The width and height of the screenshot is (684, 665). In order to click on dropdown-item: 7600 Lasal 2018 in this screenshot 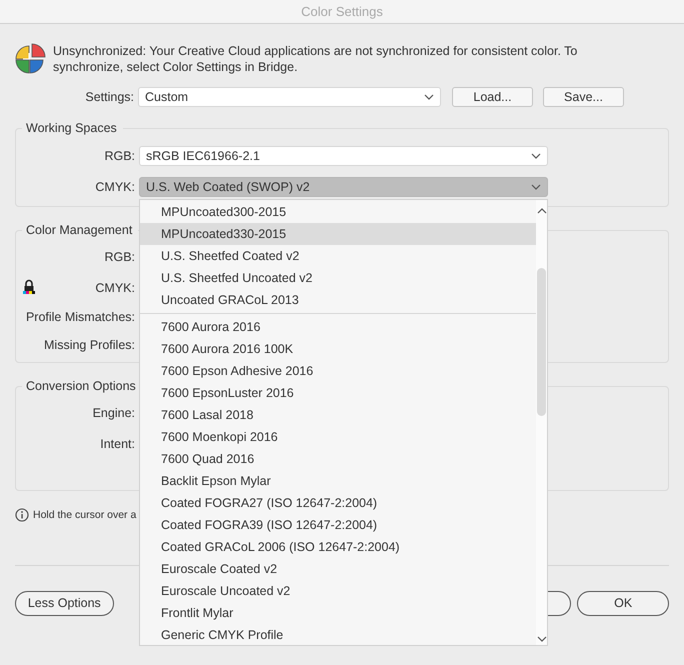, I will do `click(338, 415)`.